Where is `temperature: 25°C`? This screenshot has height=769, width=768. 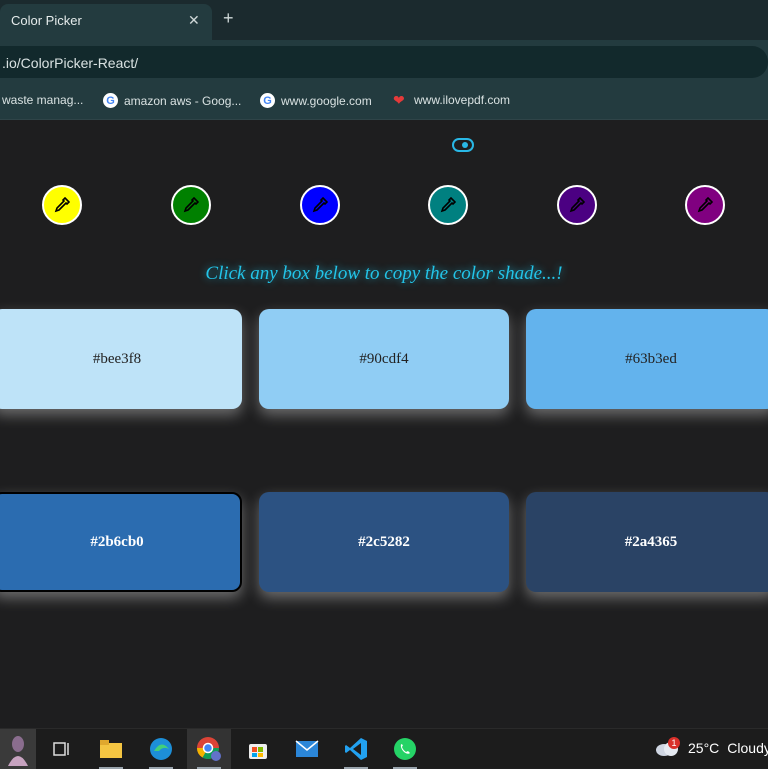 temperature: 25°C is located at coordinates (704, 748).